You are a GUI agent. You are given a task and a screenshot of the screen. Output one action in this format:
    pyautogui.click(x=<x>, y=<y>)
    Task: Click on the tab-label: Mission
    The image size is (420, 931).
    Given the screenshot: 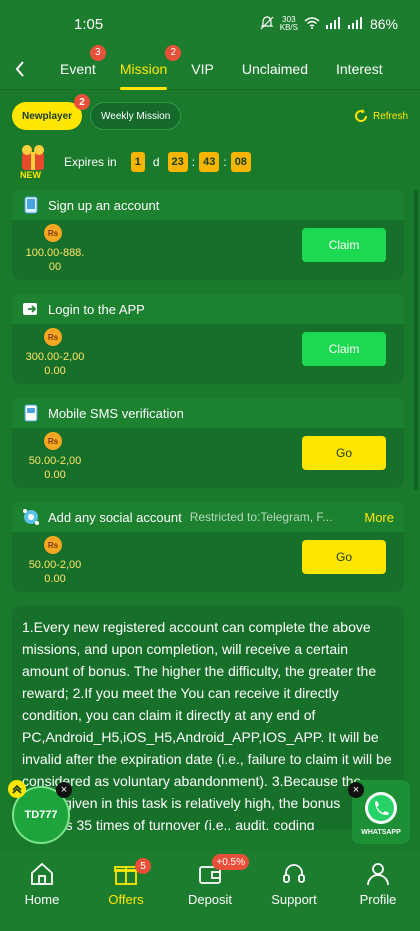 What is the action you would take?
    pyautogui.click(x=143, y=68)
    